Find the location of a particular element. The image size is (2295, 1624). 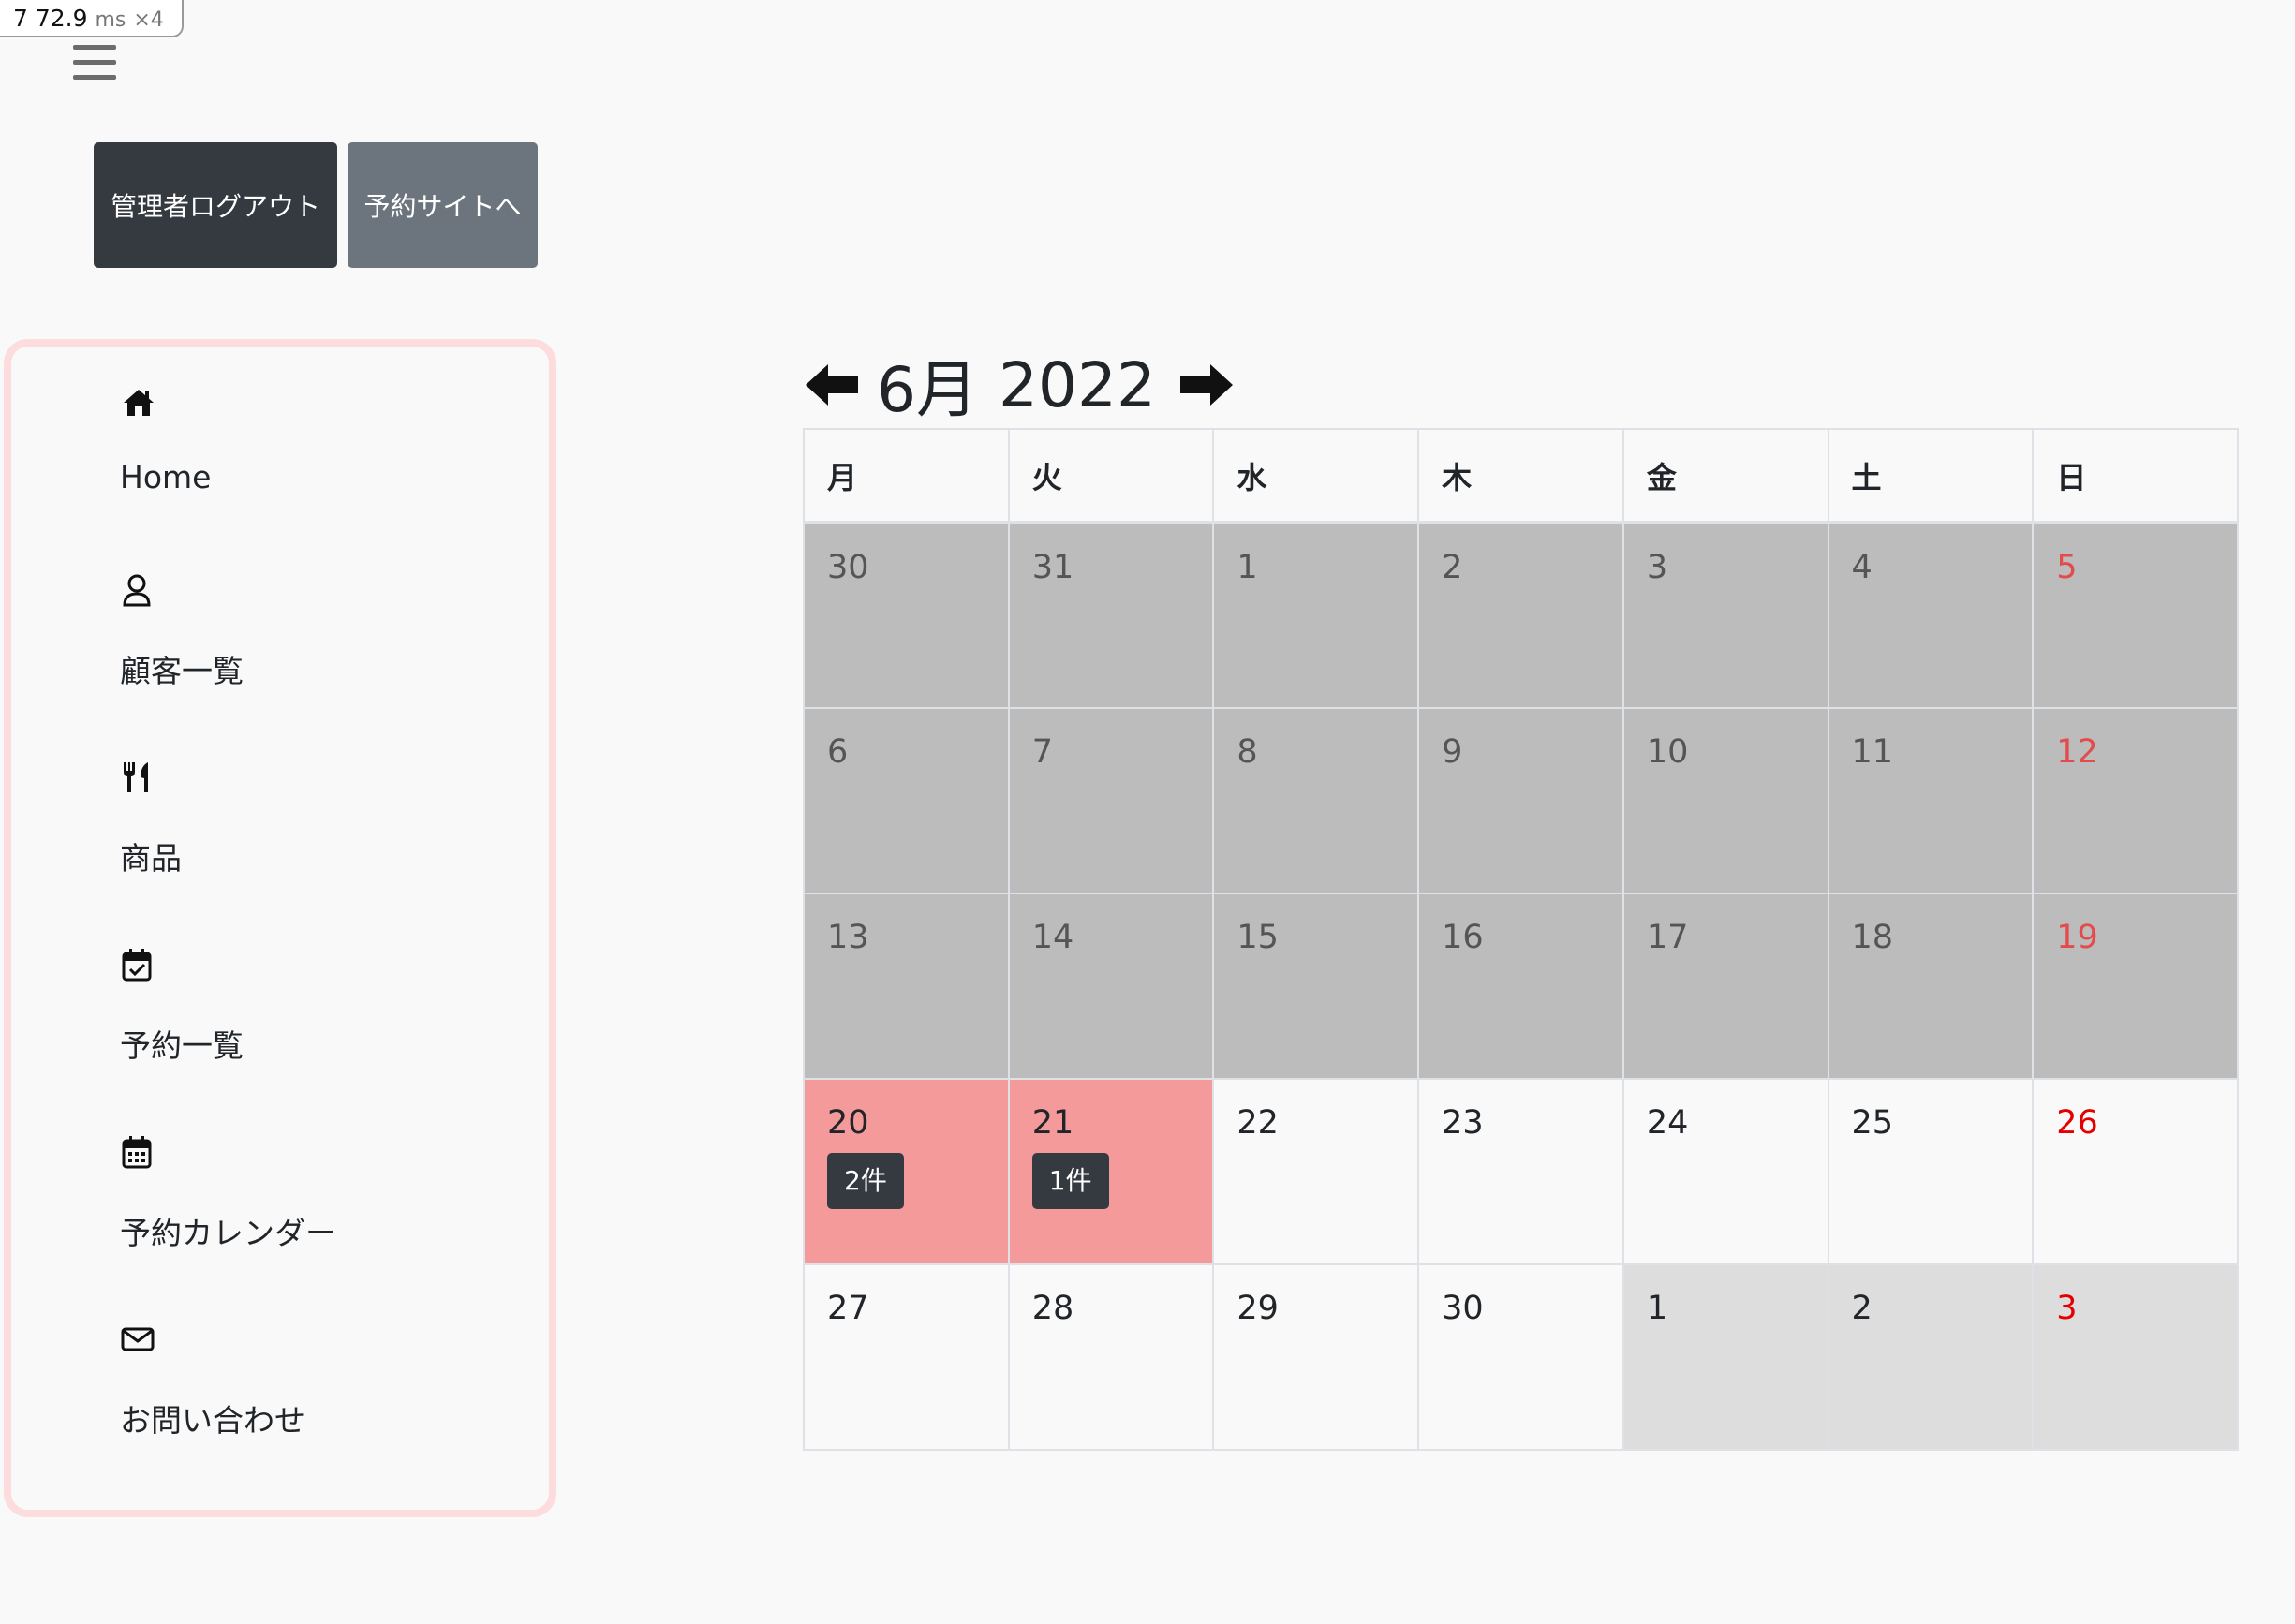

calendar-day-cell: 26 is located at coordinates (2135, 1171).